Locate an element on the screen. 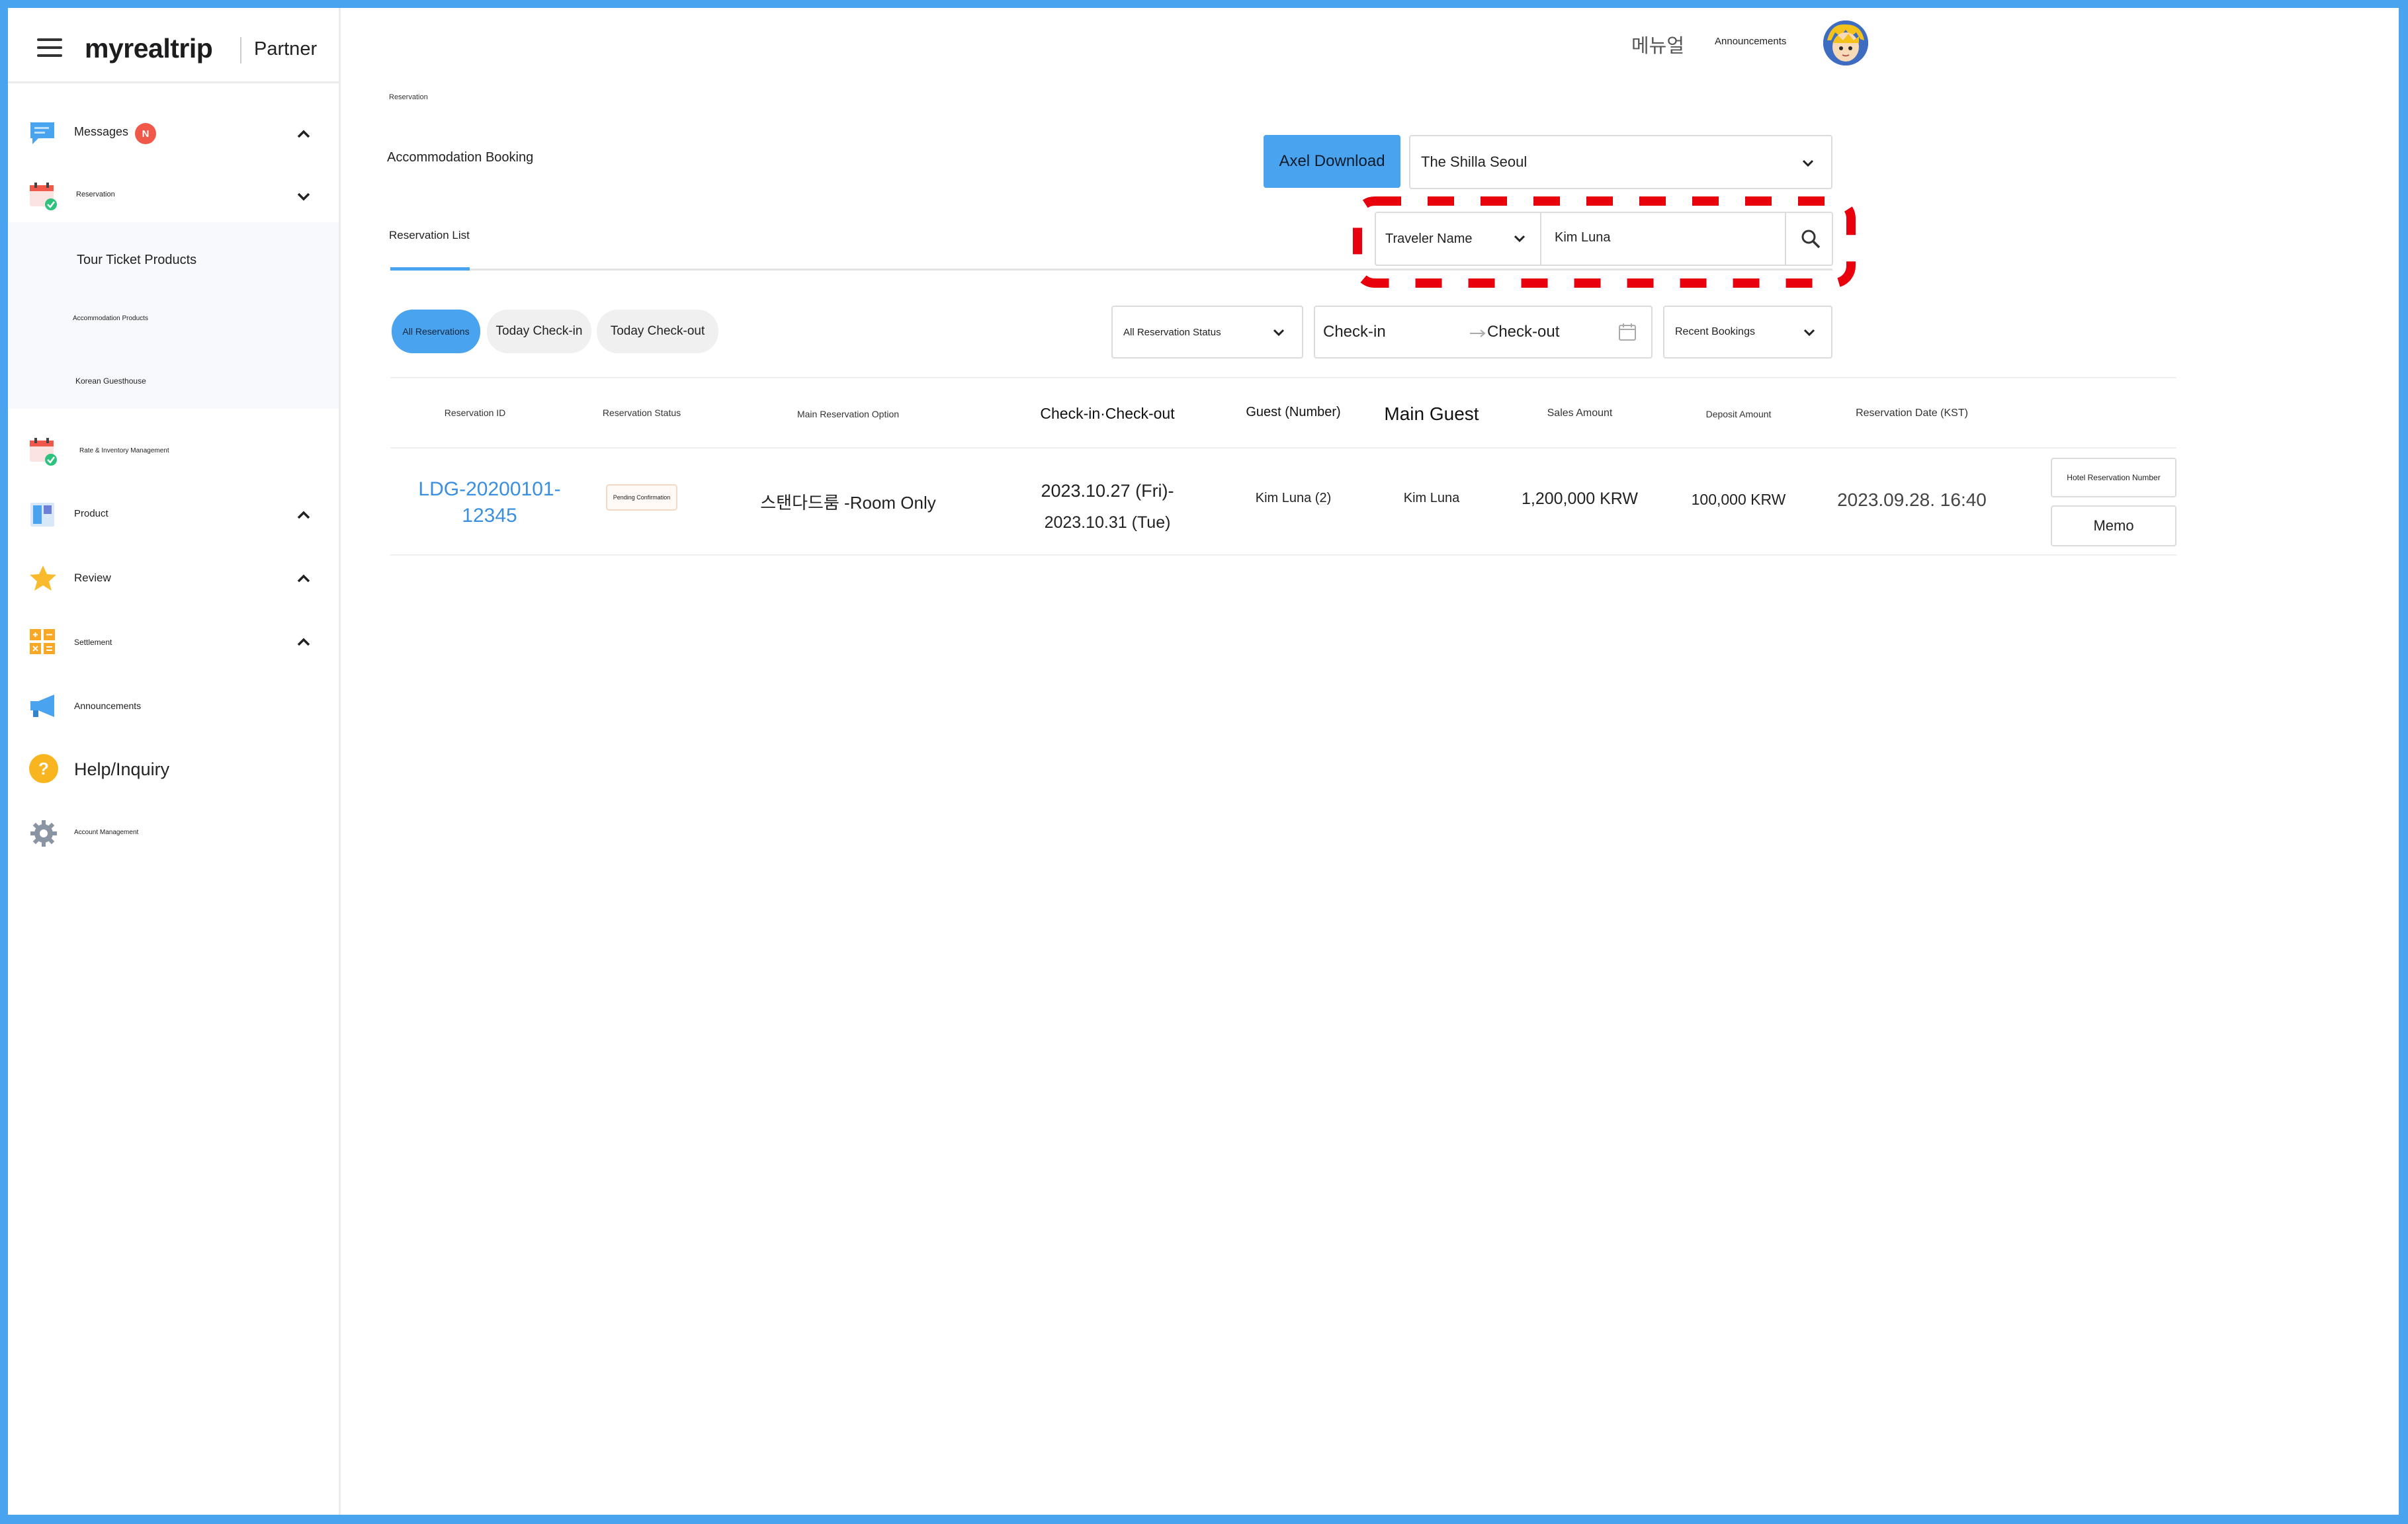 The image size is (2408, 1524). column-header-reservation-id: Reservation ID is located at coordinates (475, 412).